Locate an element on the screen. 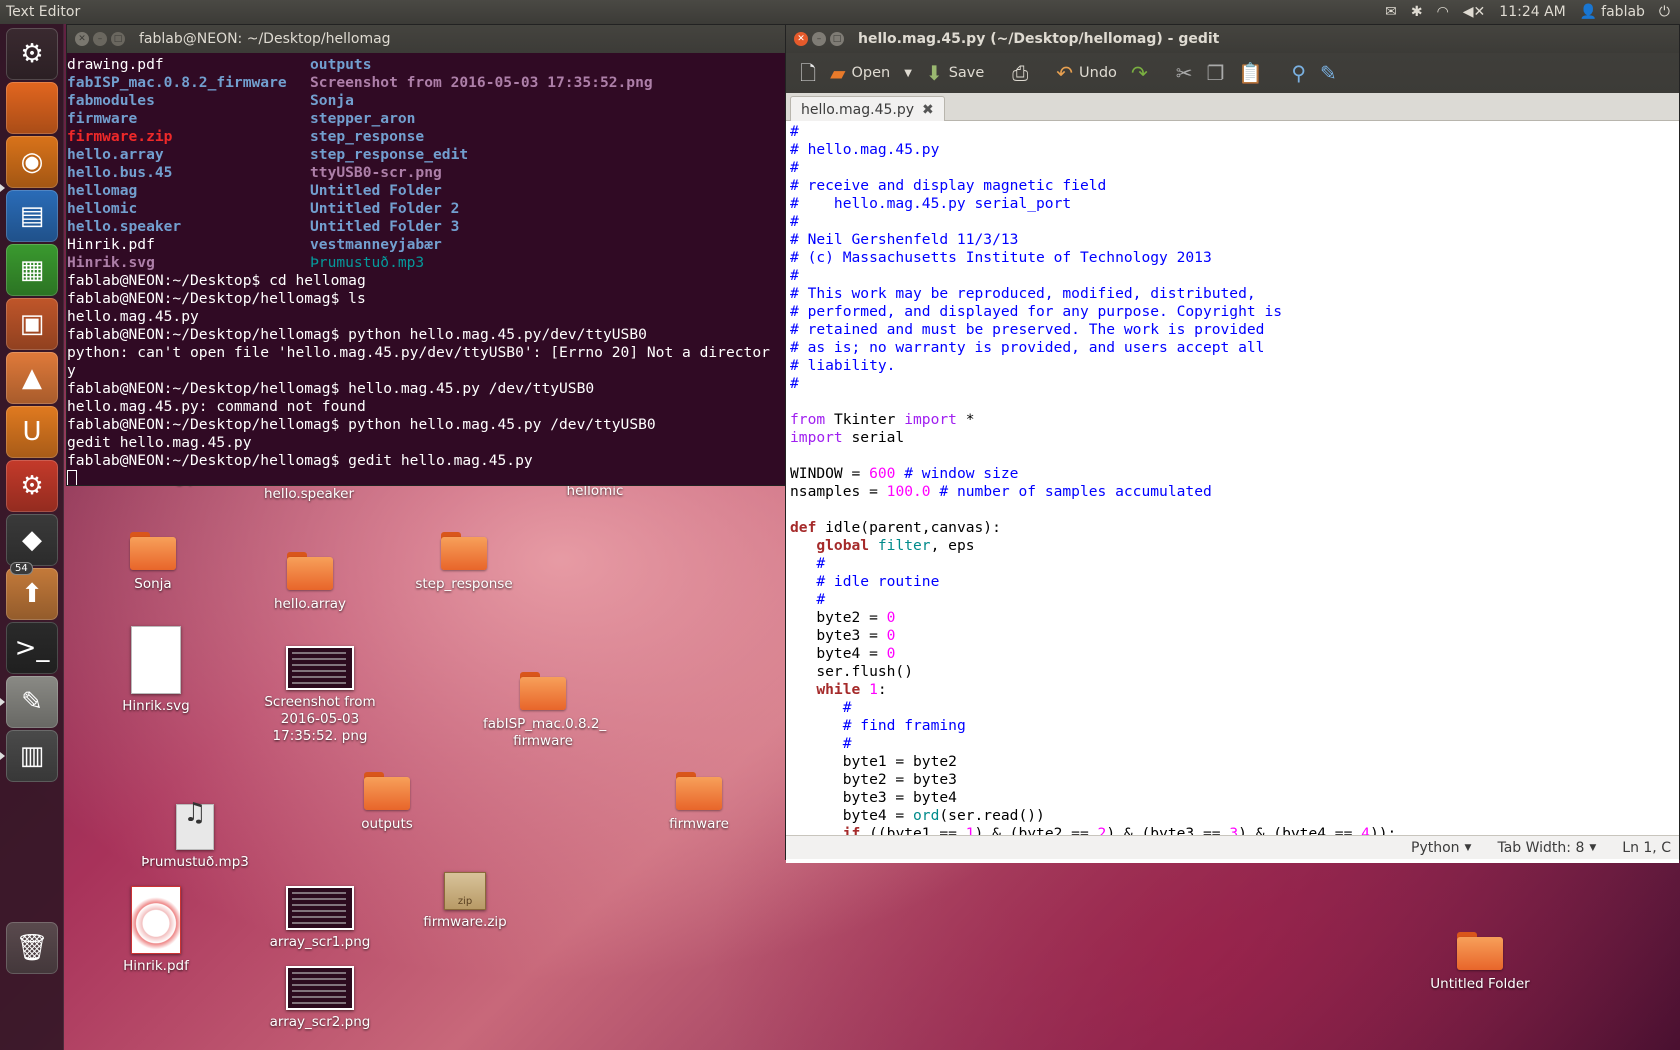 The width and height of the screenshot is (1680, 1050). terminal-launcher: >_ is located at coordinates (32, 648).